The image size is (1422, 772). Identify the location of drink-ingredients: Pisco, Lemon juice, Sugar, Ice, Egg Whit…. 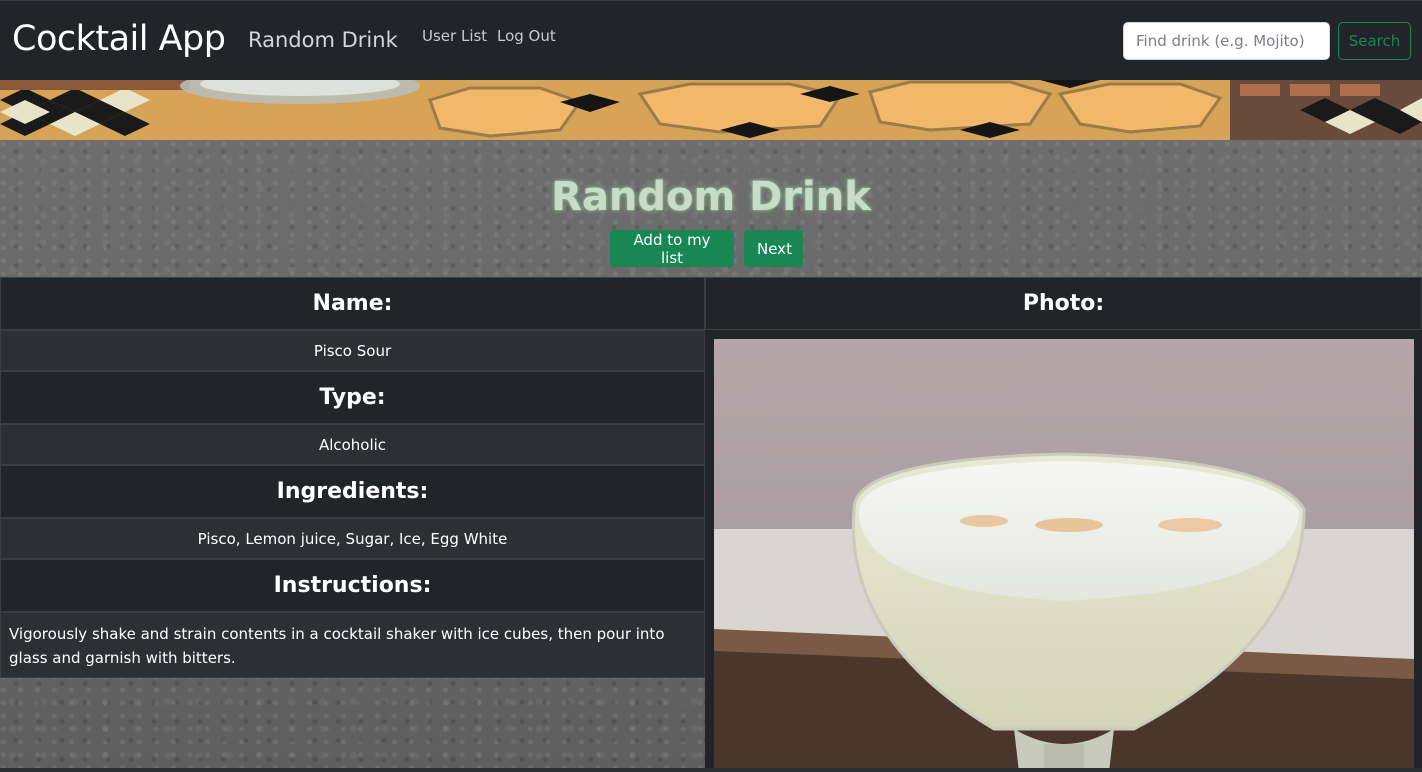
(352, 538).